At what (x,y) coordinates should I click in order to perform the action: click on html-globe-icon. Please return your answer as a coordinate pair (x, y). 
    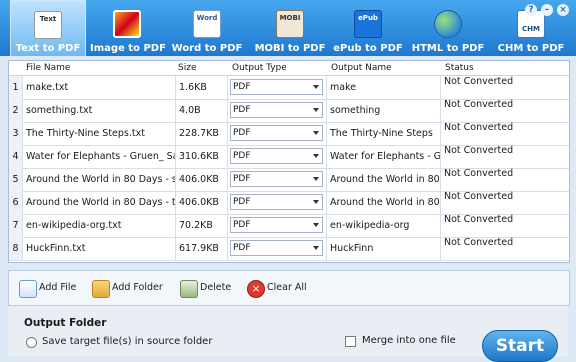
    Looking at the image, I should click on (448, 24).